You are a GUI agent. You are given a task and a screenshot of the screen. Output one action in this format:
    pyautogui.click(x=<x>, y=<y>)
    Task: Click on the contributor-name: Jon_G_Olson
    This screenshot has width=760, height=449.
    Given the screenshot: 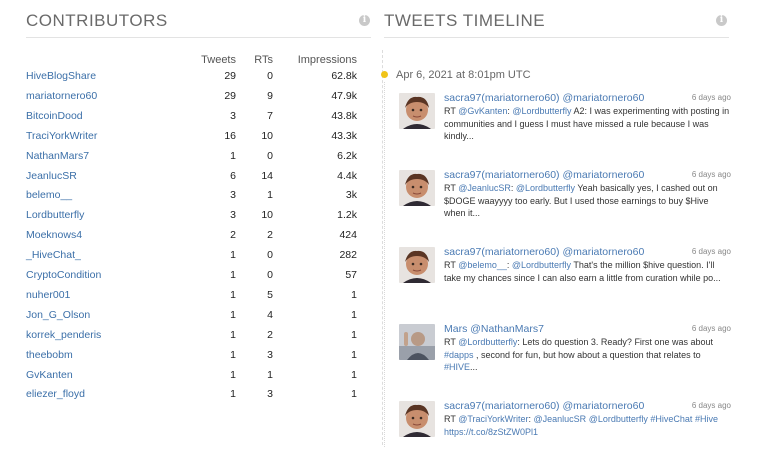 What is the action you would take?
    pyautogui.click(x=58, y=315)
    